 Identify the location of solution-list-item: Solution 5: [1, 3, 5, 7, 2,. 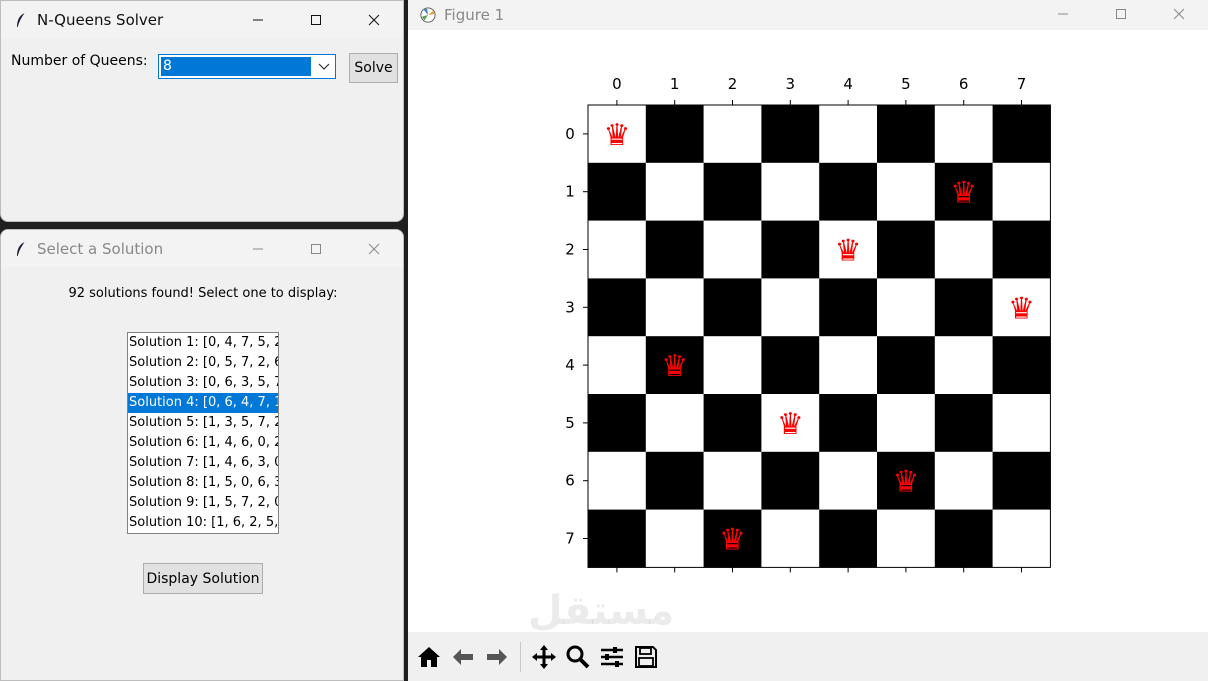
(203, 423).